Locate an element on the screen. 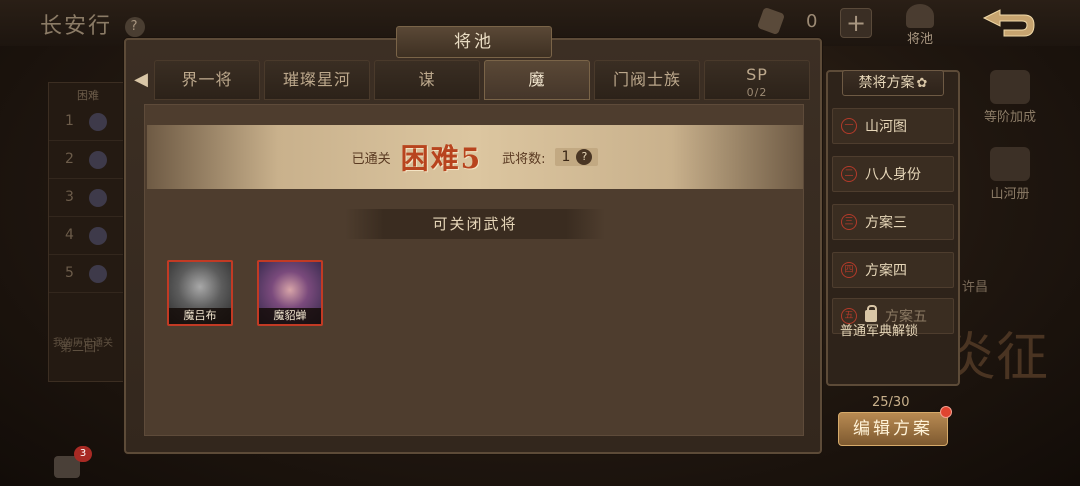  round-text: 第二回: is located at coordinates (80, 347).